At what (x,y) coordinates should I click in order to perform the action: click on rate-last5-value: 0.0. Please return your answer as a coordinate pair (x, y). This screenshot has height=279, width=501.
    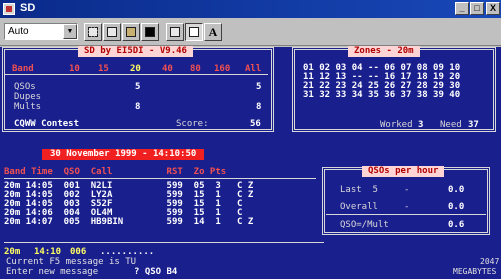
    Looking at the image, I should click on (456, 190).